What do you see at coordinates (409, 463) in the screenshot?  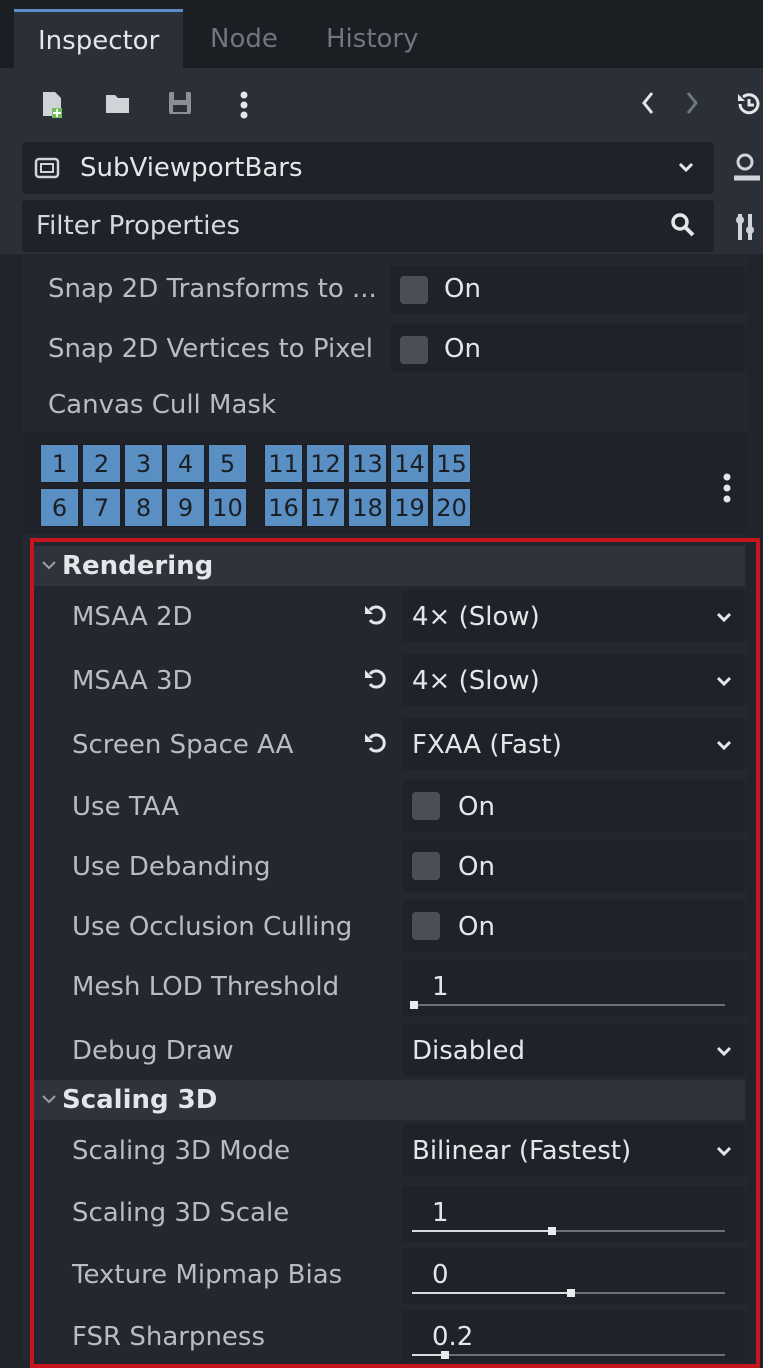 I see `layer-bit: 14` at bounding box center [409, 463].